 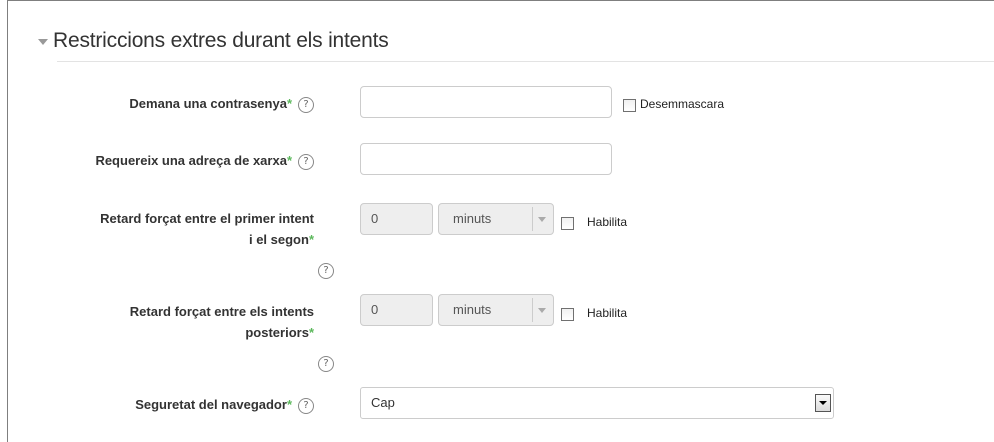 I want to click on password-input, so click(x=486, y=102).